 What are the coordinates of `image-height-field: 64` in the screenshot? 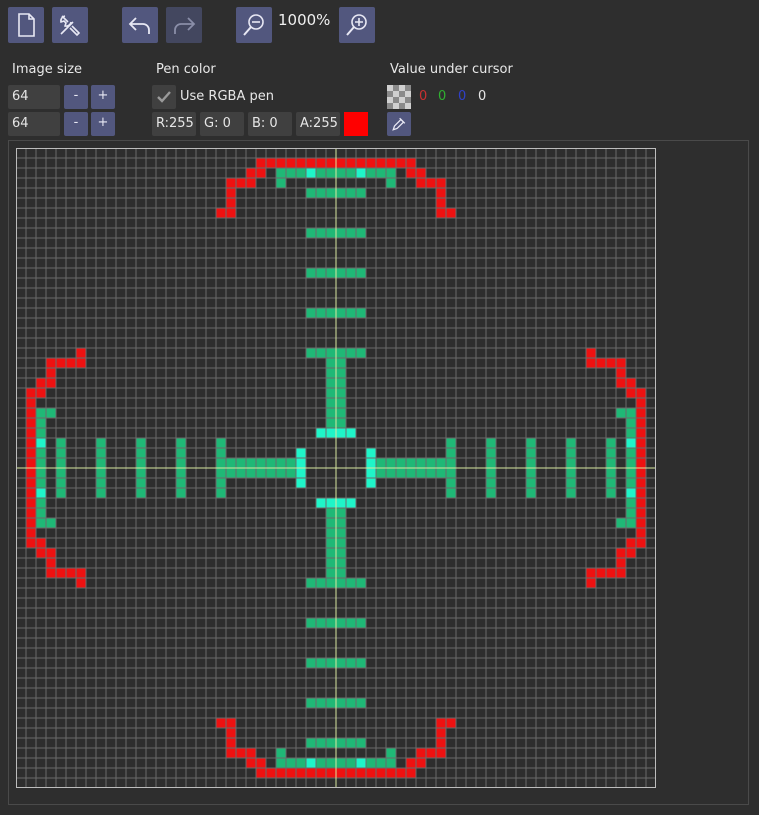 It's located at (34, 124).